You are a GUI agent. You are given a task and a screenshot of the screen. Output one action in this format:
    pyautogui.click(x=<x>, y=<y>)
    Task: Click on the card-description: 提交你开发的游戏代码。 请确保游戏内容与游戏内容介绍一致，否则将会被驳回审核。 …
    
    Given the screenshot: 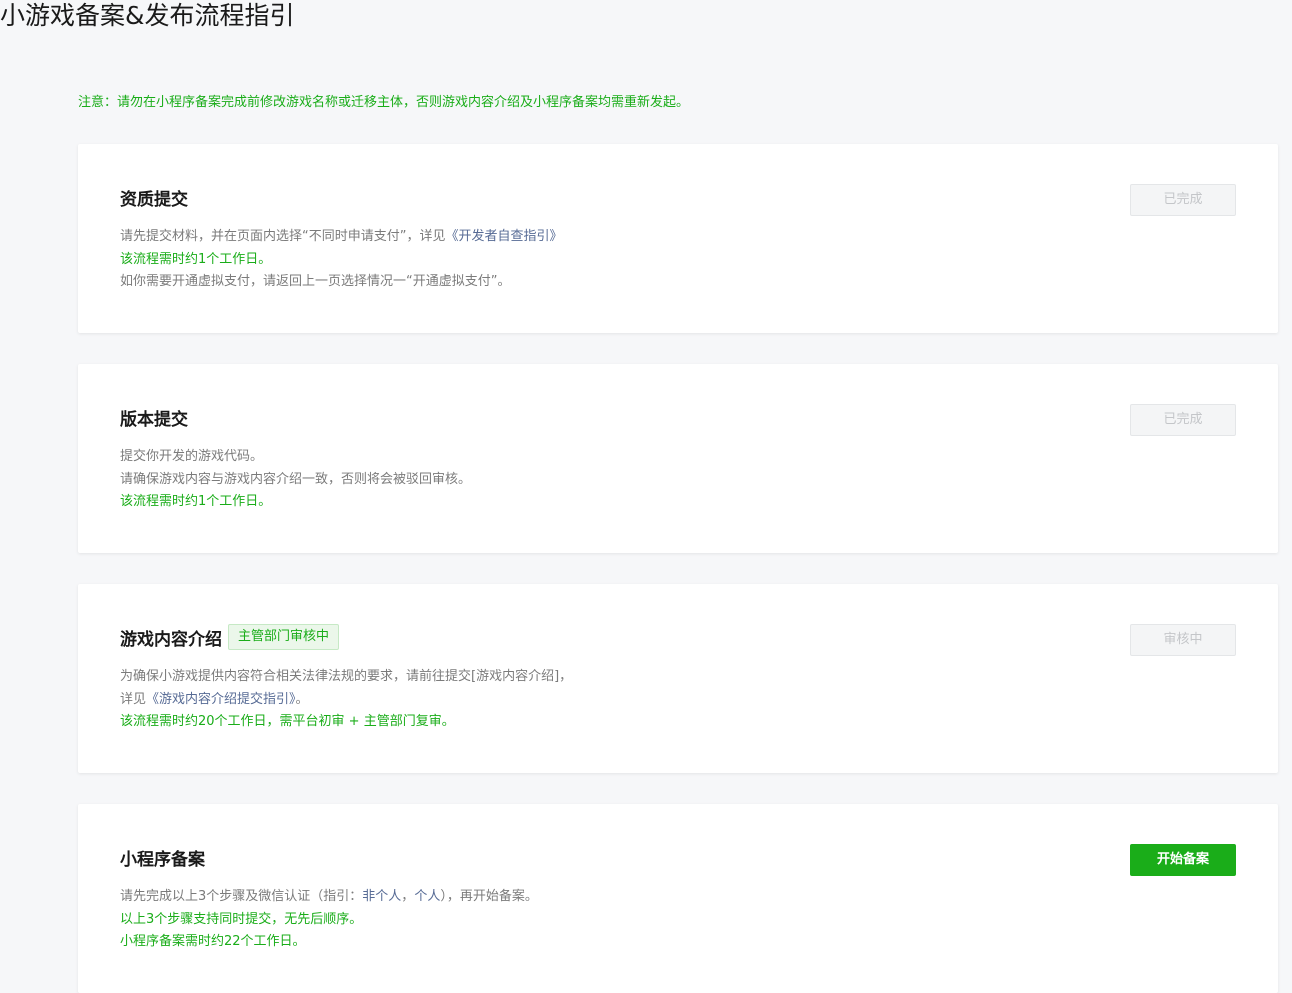 What is the action you would take?
    pyautogui.click(x=295, y=480)
    